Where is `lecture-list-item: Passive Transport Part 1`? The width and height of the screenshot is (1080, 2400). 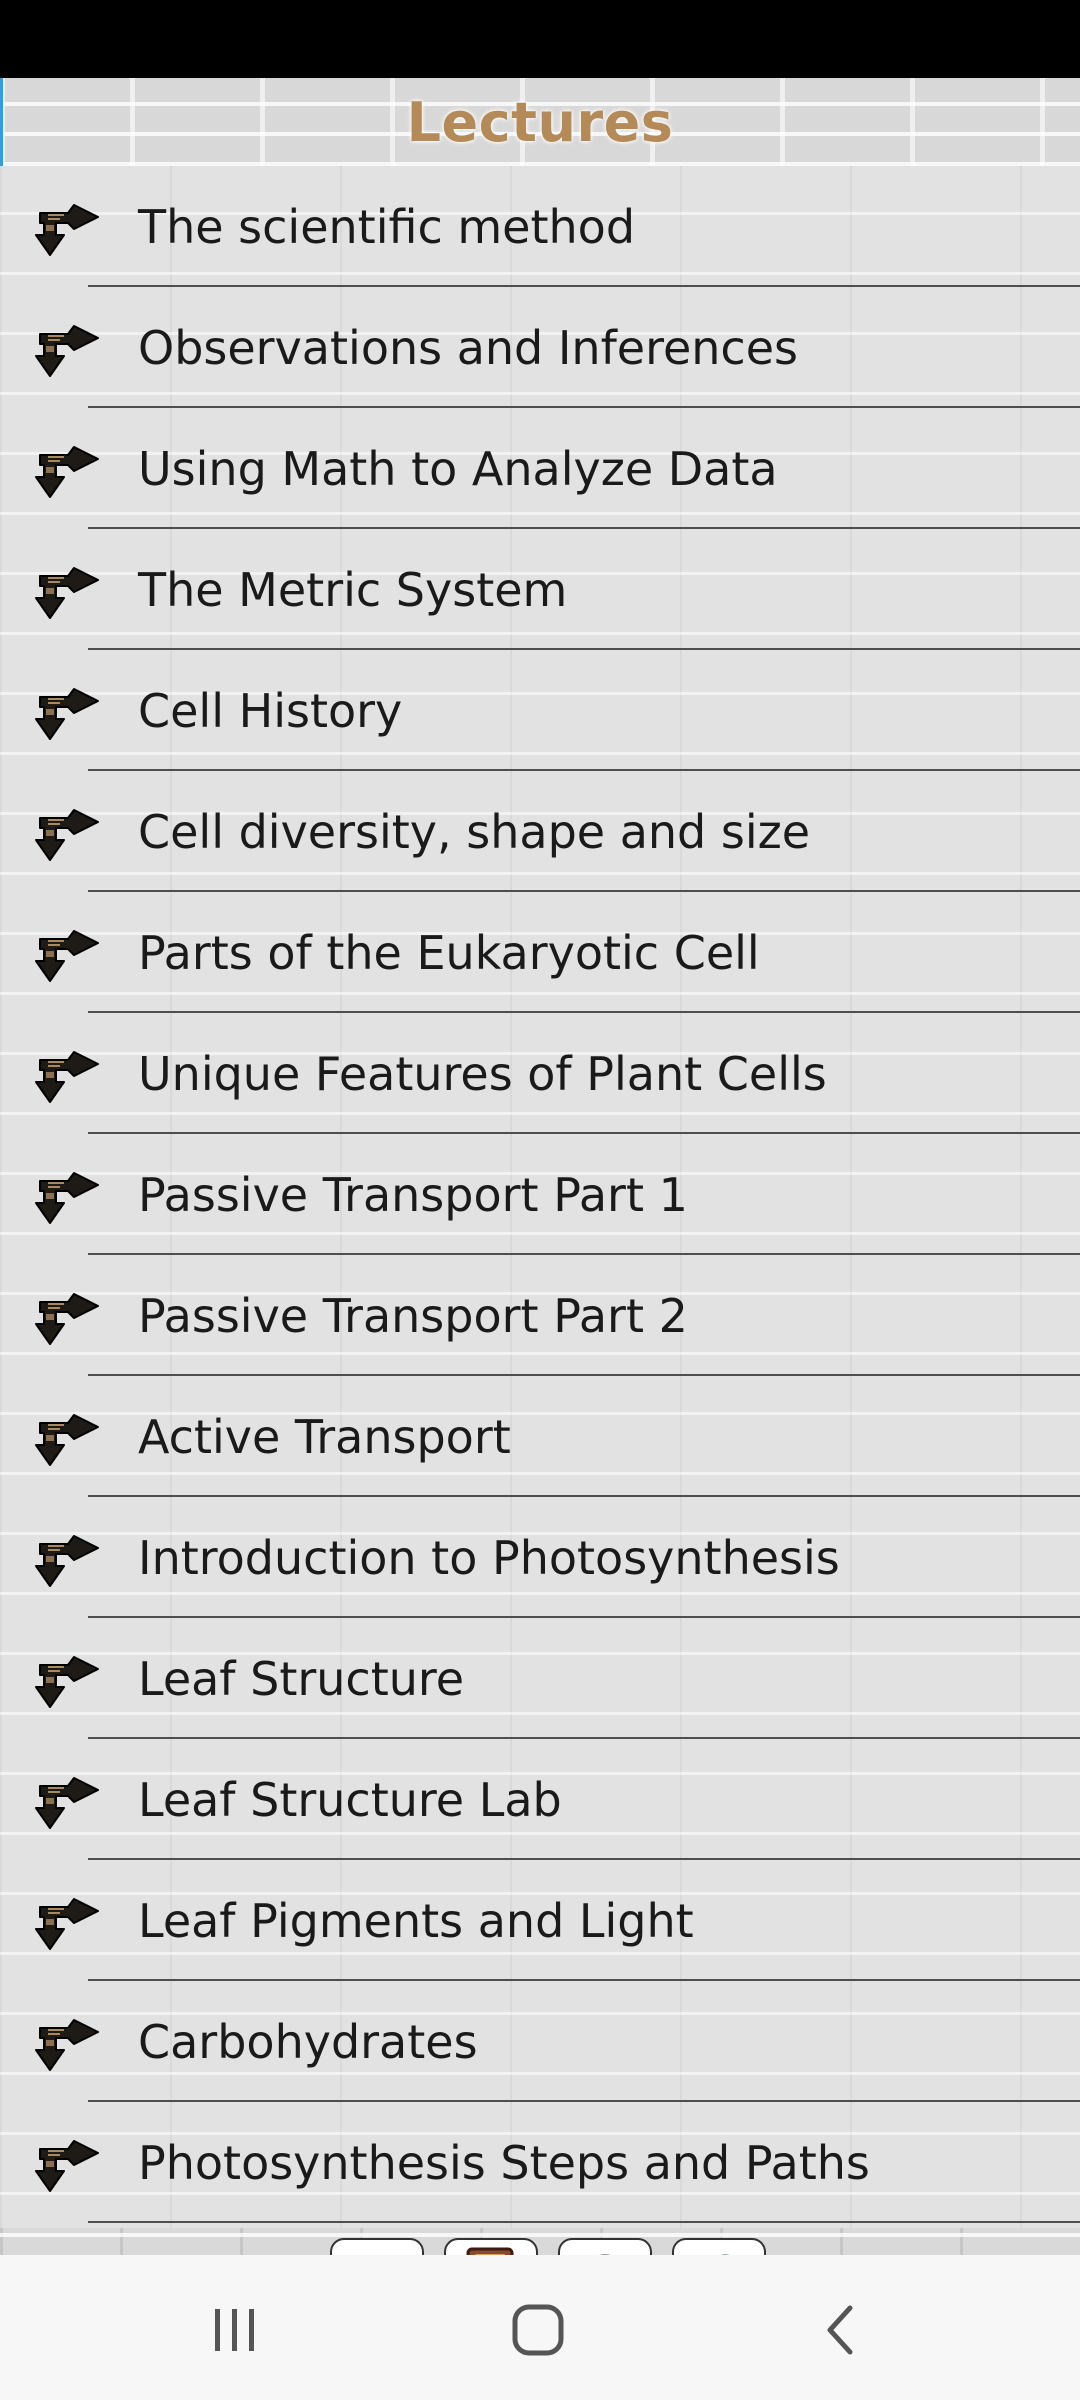
lecture-list-item: Passive Transport Part 1 is located at coordinates (540, 1194).